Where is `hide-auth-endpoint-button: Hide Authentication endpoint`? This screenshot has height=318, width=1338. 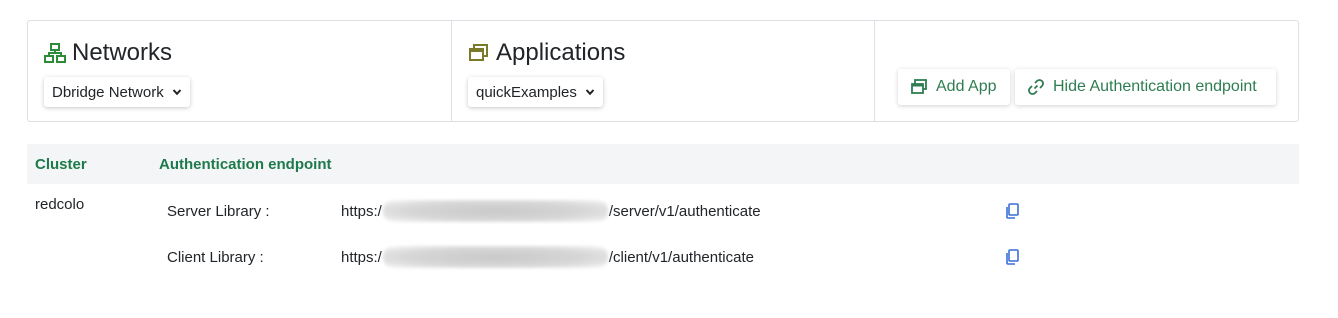 hide-auth-endpoint-button: Hide Authentication endpoint is located at coordinates (1145, 87).